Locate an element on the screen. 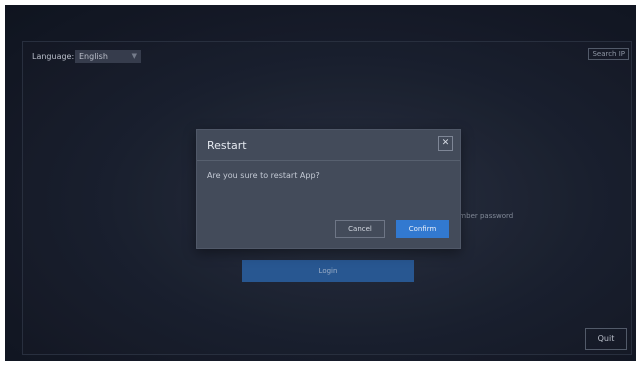 The image size is (643, 366). close-icon: ✕ is located at coordinates (445, 143).